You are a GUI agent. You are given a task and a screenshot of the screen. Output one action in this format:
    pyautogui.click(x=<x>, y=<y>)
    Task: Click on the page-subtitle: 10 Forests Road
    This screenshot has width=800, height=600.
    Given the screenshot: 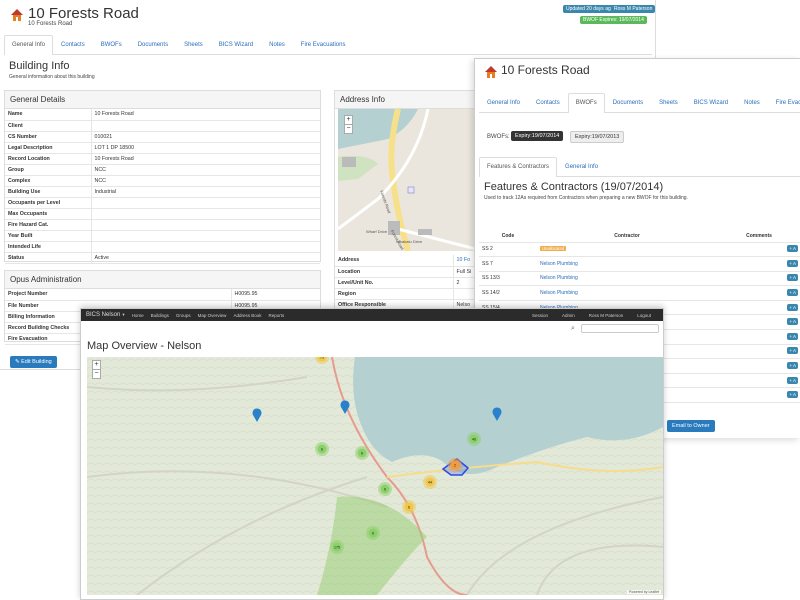 What is the action you would take?
    pyautogui.click(x=50, y=24)
    